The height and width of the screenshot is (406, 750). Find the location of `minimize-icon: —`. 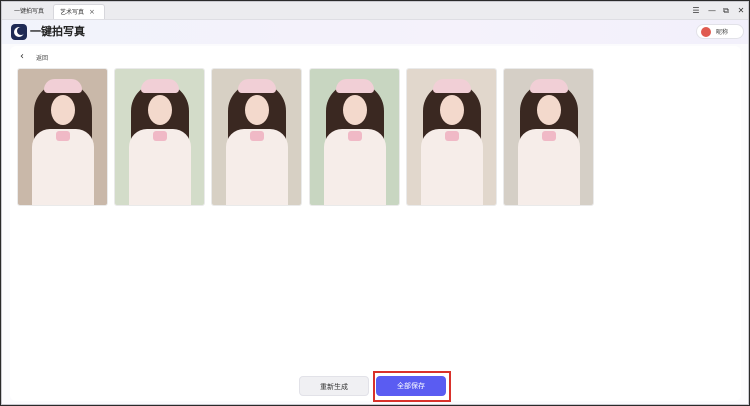

minimize-icon: — is located at coordinates (712, 11).